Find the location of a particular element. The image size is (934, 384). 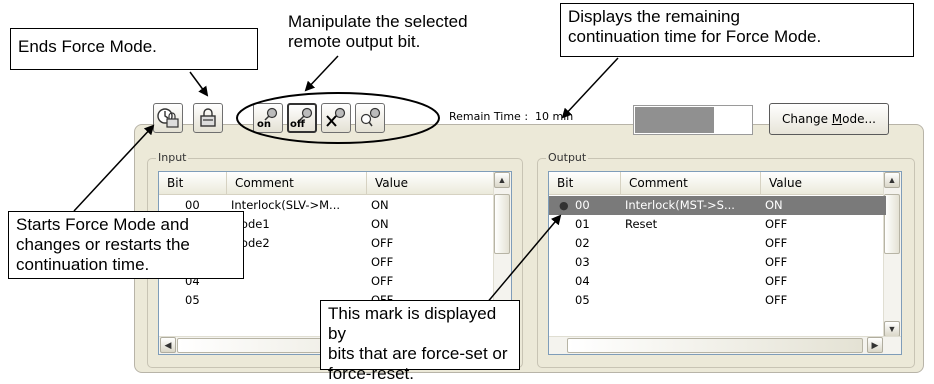

callout-remaining-line1: Displays the remaining is located at coordinates (654, 16).